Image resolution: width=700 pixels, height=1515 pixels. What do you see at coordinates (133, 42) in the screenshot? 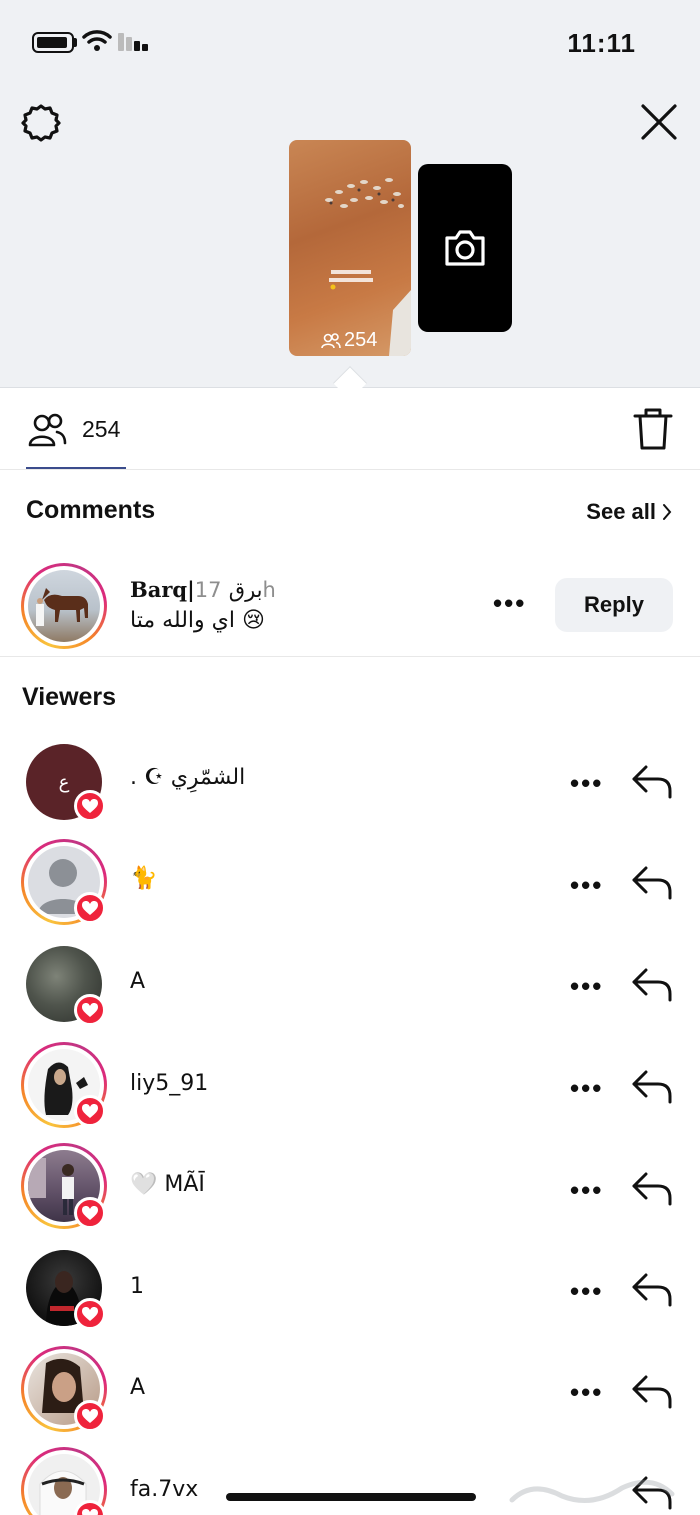
I see `signal-icon` at bounding box center [133, 42].